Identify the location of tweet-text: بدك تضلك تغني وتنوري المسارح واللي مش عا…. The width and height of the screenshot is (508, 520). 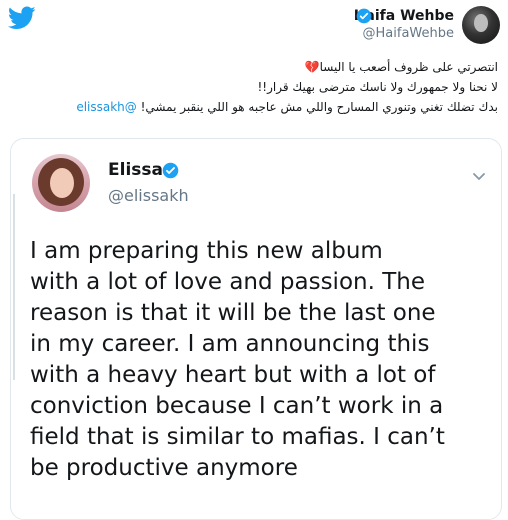
(319, 107).